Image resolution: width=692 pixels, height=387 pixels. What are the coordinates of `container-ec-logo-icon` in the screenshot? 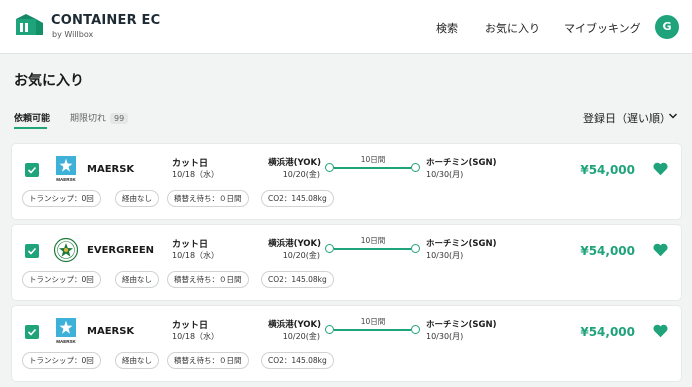 It's located at (29, 26).